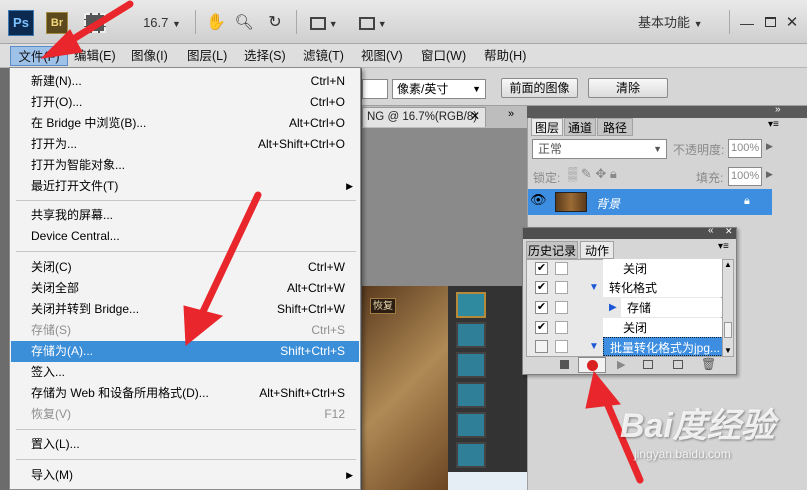 Image resolution: width=807 pixels, height=490 pixels. I want to click on menu-image: 图像(I), so click(149, 56).